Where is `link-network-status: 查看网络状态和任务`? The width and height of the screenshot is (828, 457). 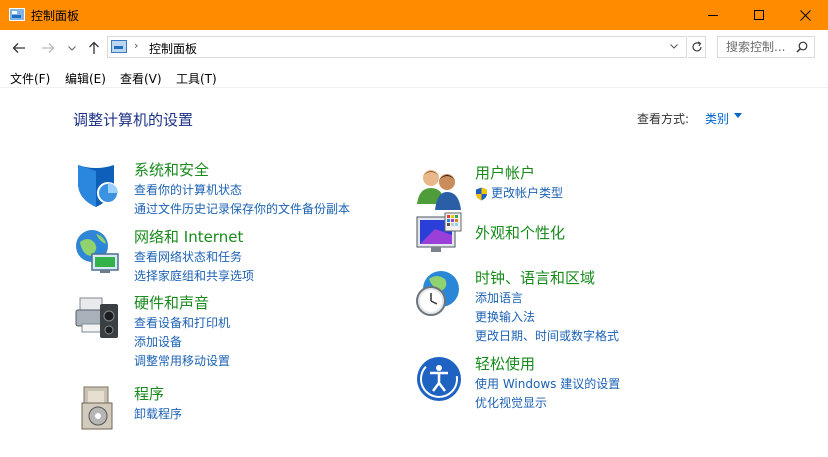 link-network-status: 查看网络状态和任务 is located at coordinates (194, 257).